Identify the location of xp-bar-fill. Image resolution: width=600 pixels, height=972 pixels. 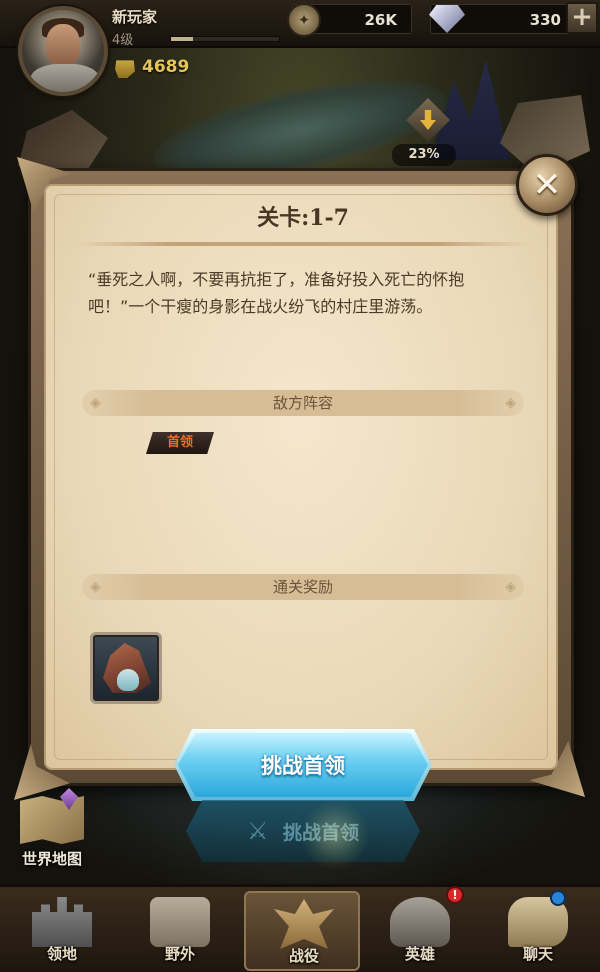
(182, 39).